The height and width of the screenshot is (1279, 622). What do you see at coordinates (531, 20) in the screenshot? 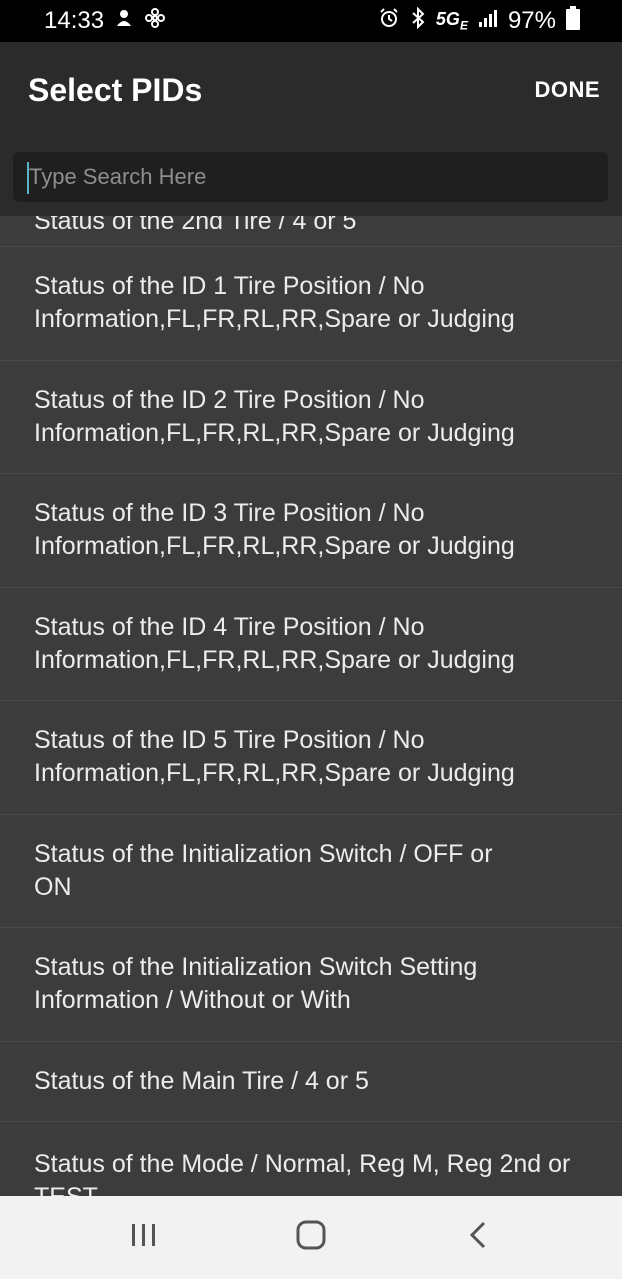
I see `battery-percent: 97%` at bounding box center [531, 20].